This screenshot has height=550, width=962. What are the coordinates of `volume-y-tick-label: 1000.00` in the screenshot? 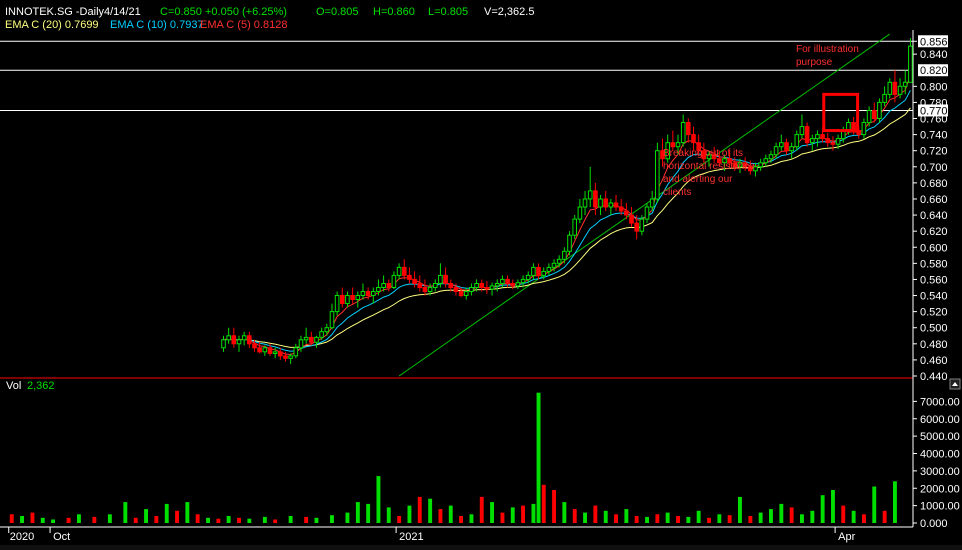 It's located at (940, 507).